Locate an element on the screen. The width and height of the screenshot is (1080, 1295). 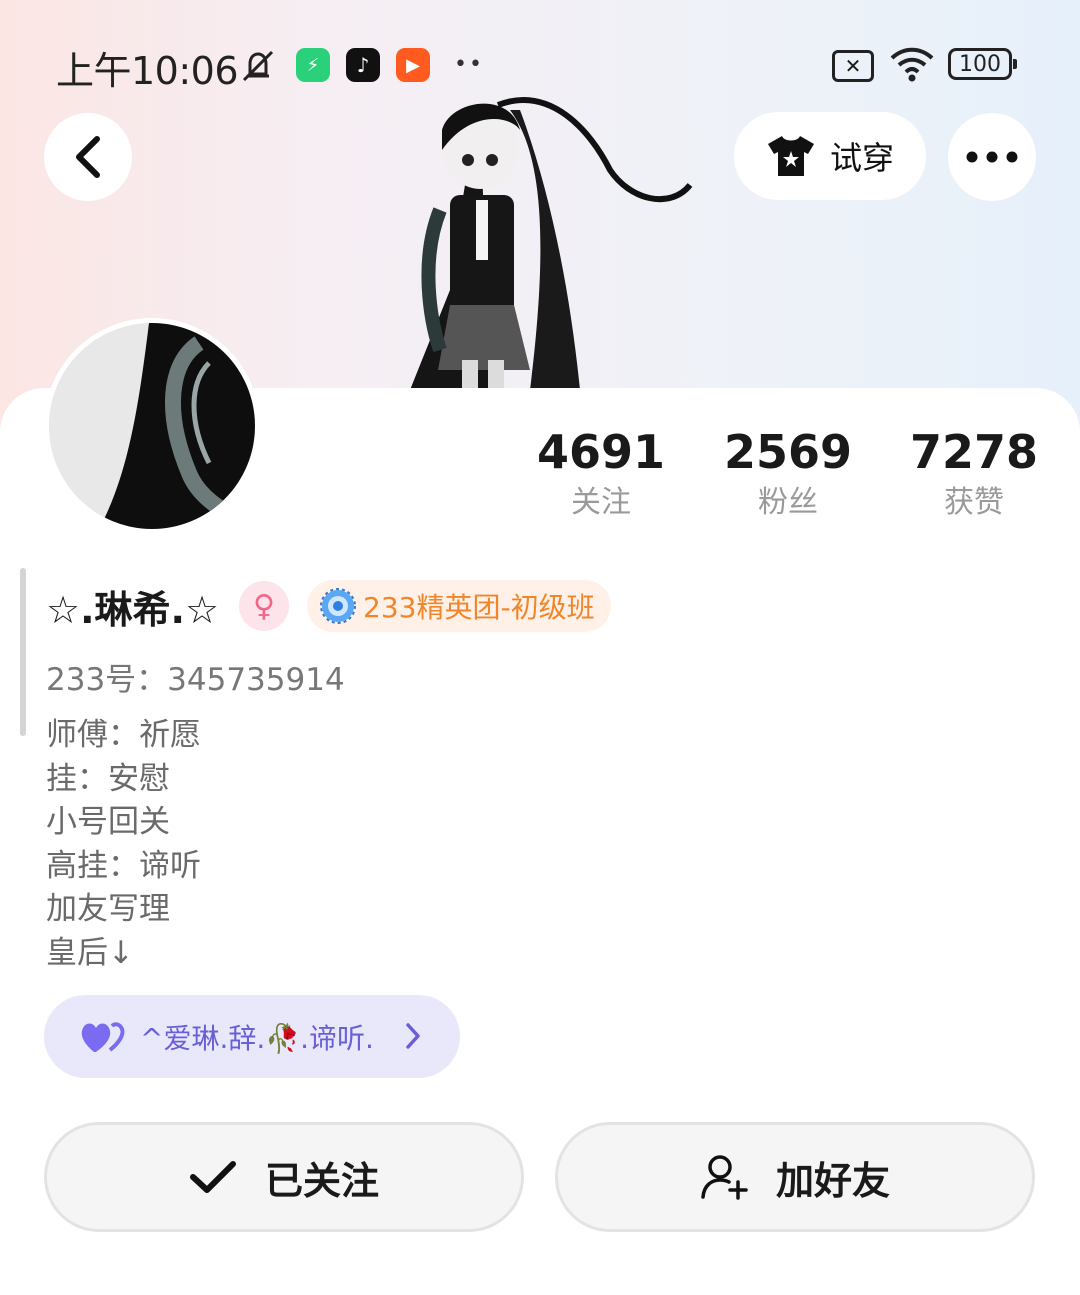
chevron-right-icon is located at coordinates (413, 1036).